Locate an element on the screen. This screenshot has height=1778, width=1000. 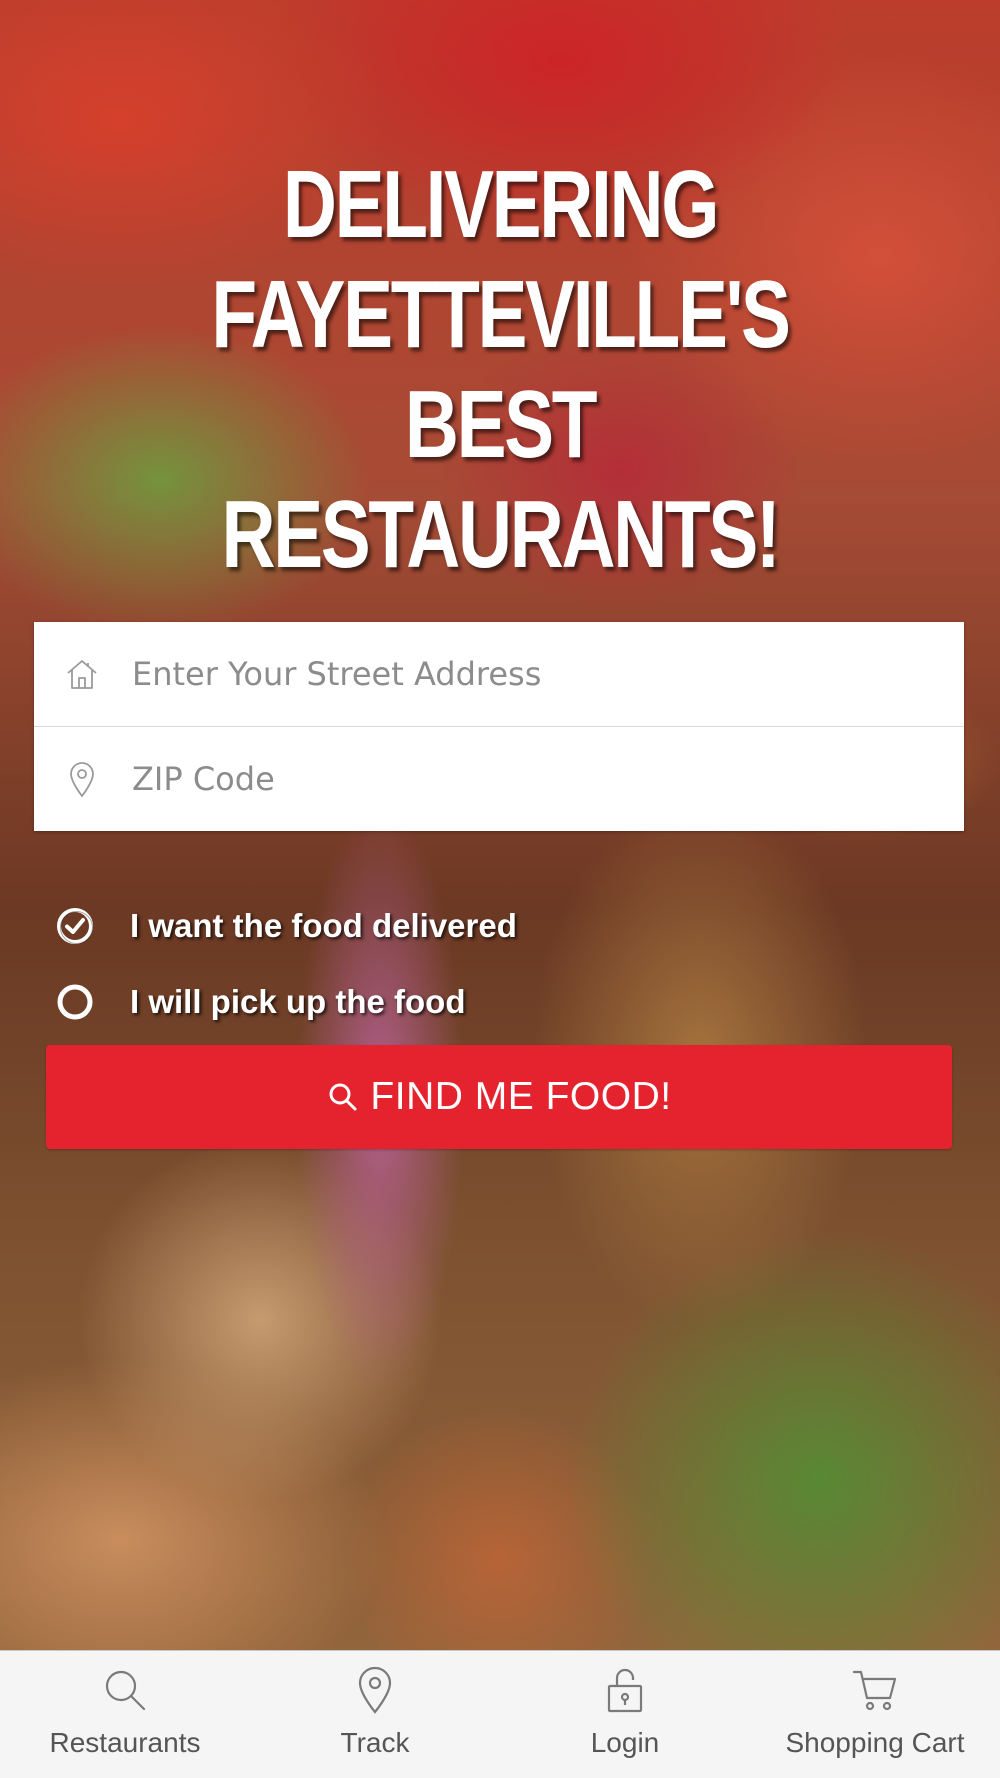
check-circle-icon is located at coordinates (75, 926).